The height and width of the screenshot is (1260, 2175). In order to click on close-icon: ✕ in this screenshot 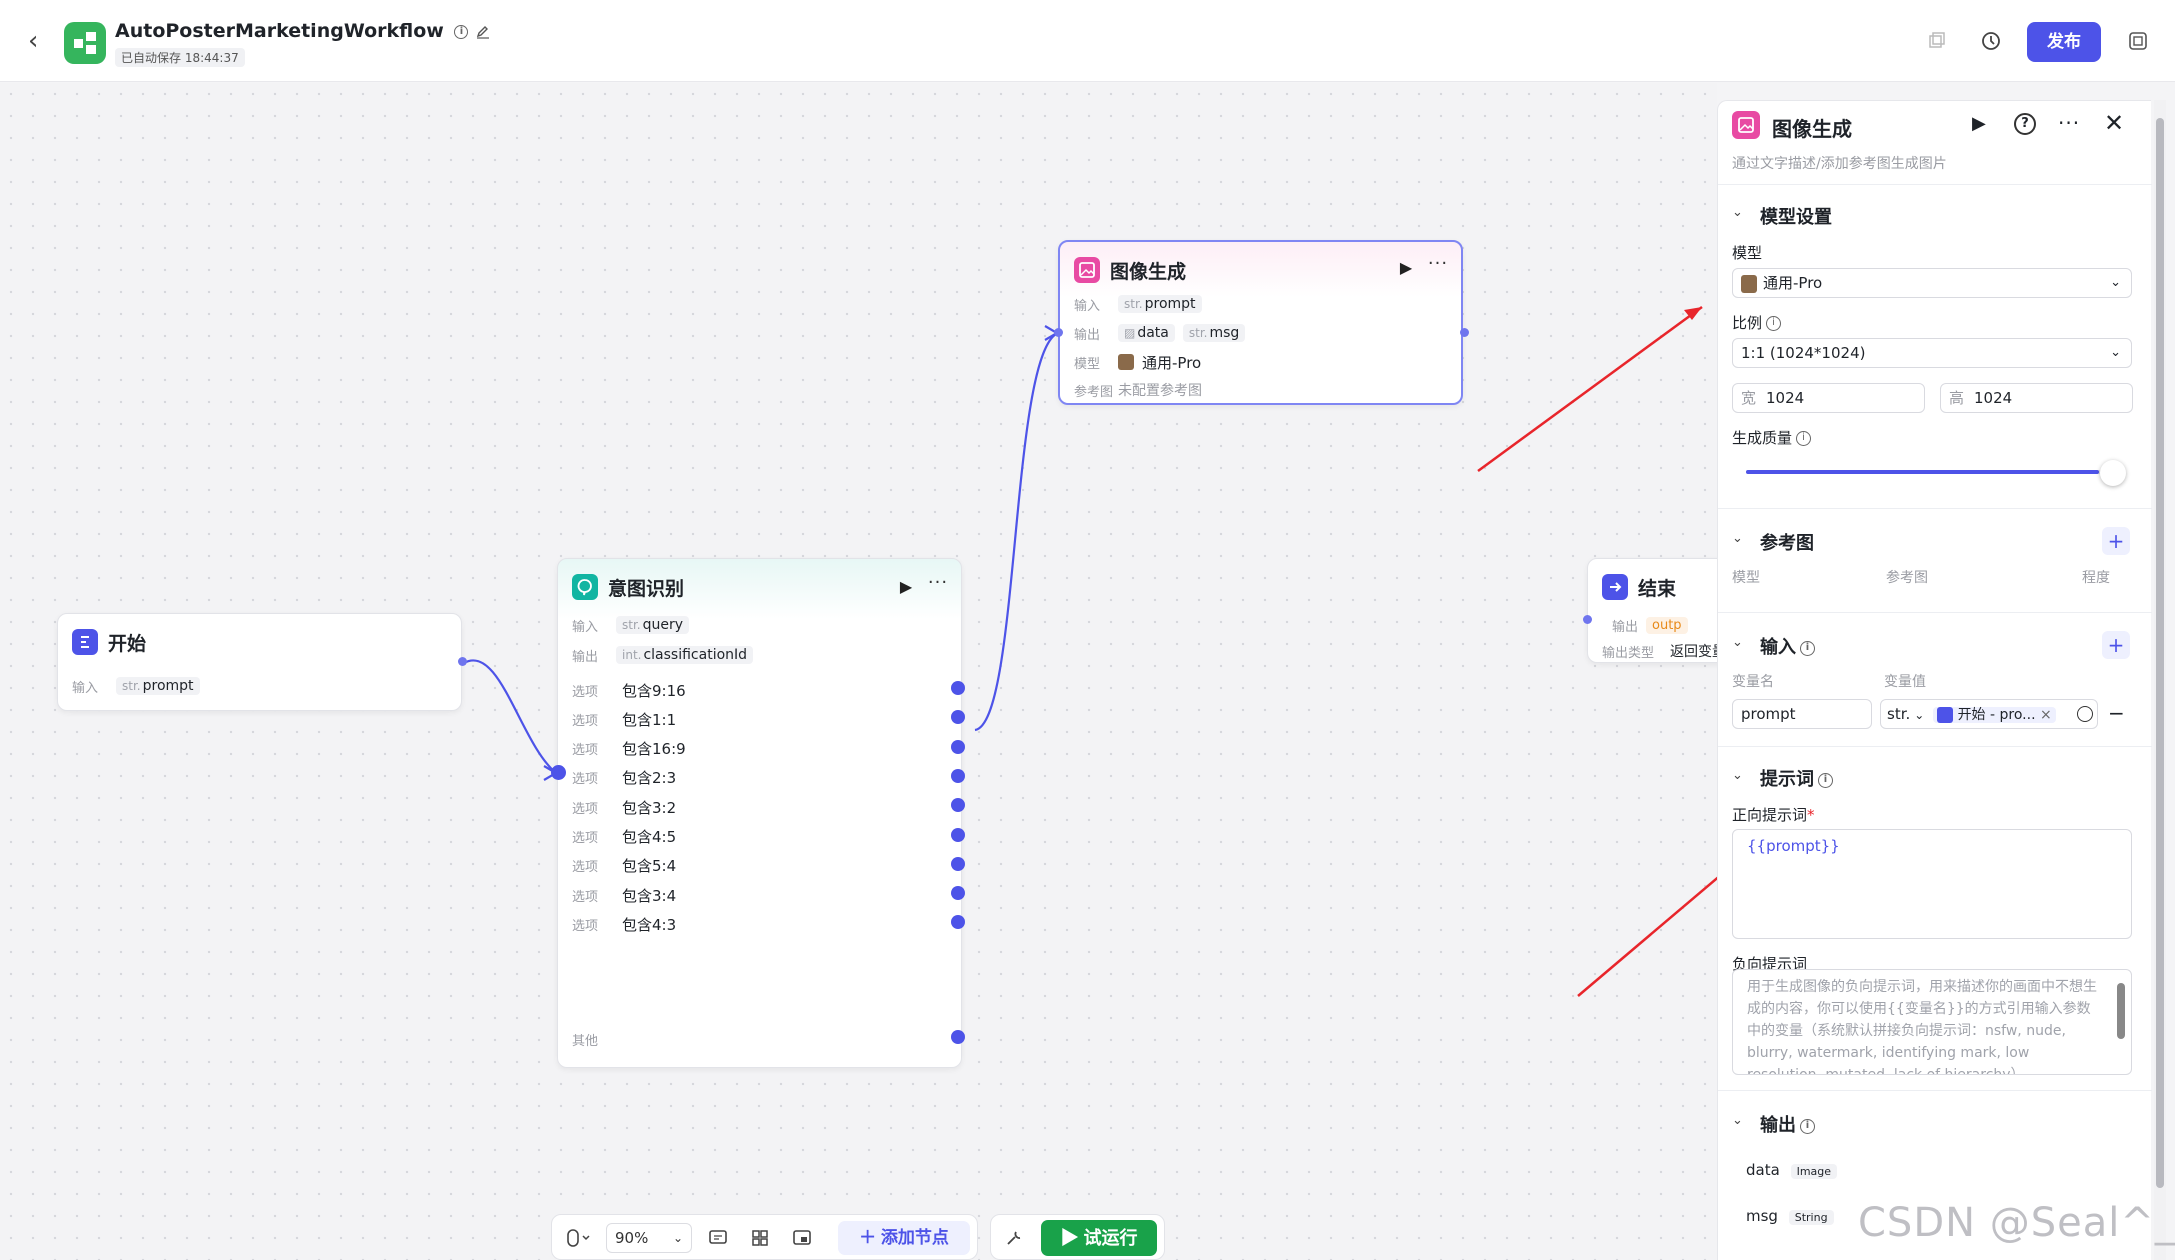, I will do `click(2114, 123)`.